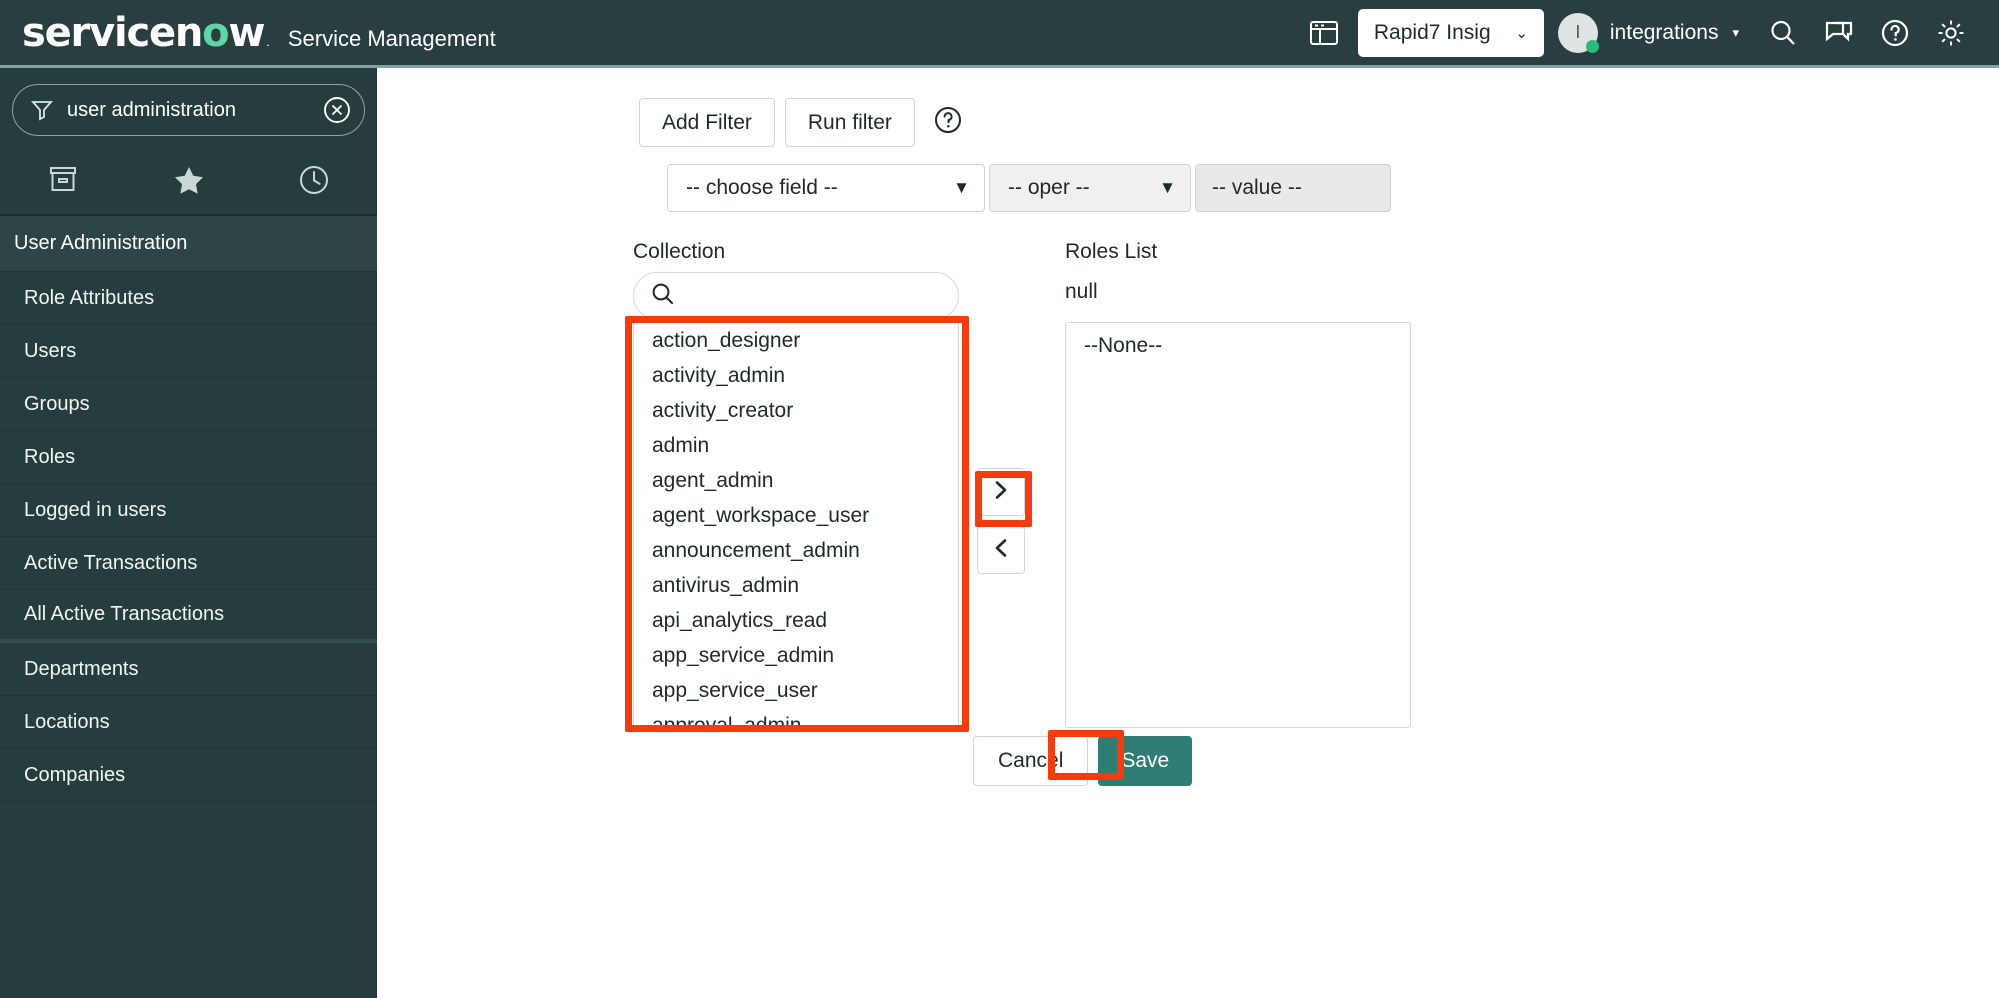  Describe the element at coordinates (796, 480) in the screenshot. I see `list-item: agent_admin` at that location.